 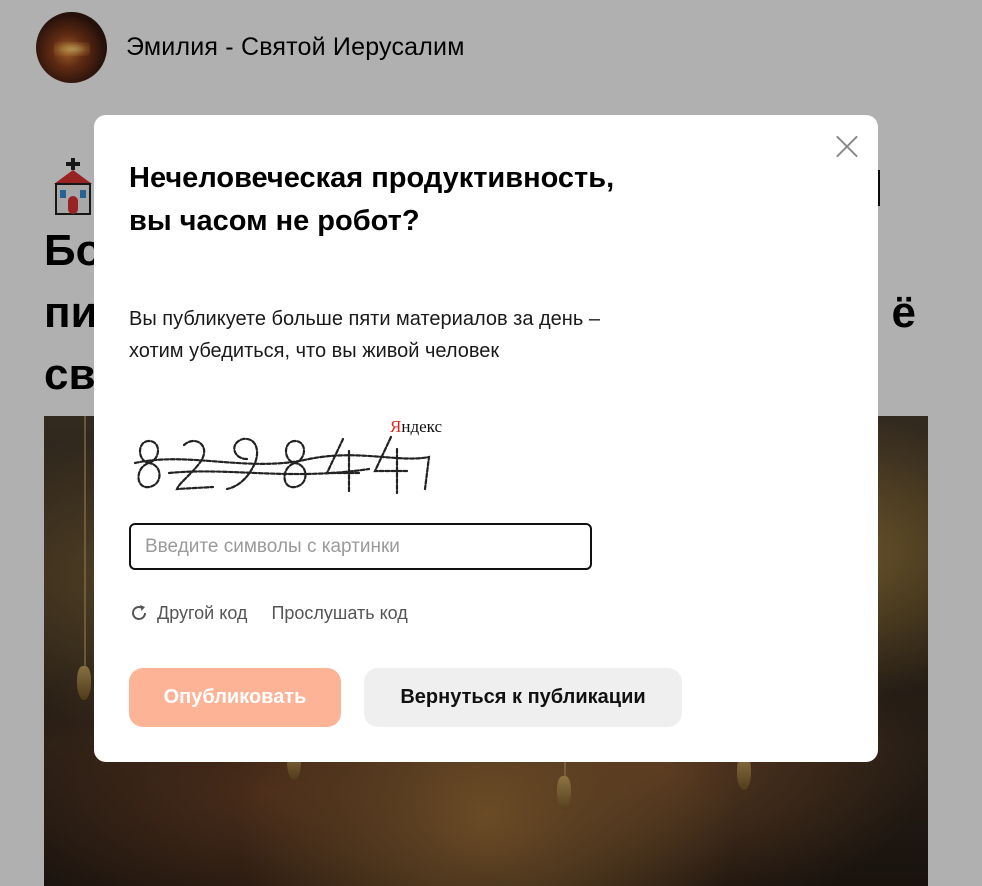 What do you see at coordinates (523, 697) in the screenshot?
I see `back-to-publication-button: Вернуться к публикации` at bounding box center [523, 697].